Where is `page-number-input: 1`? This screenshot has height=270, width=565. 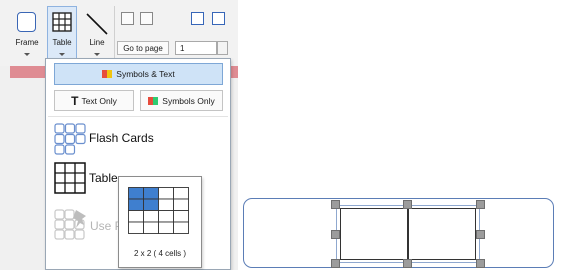
page-number-input: 1 is located at coordinates (196, 48).